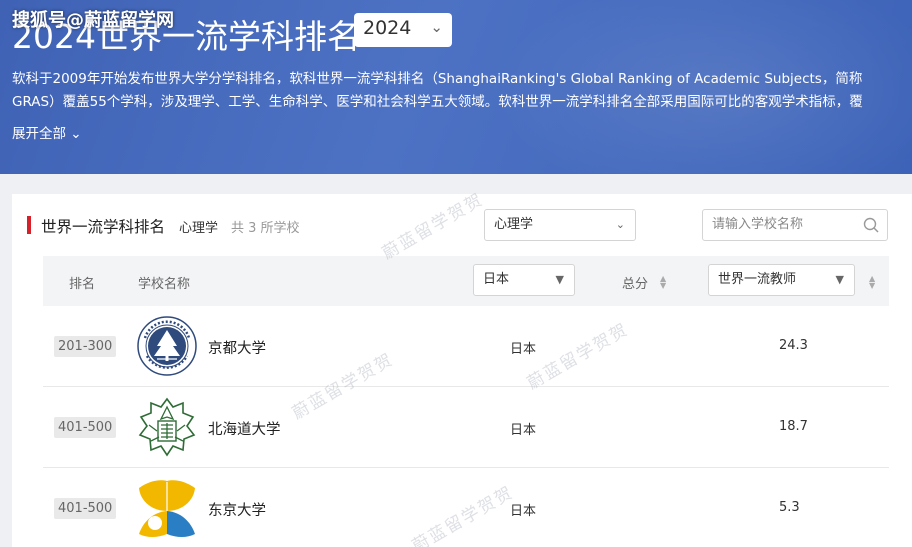 The height and width of the screenshot is (547, 912). What do you see at coordinates (793, 345) in the screenshot?
I see `school-score: 24.3` at bounding box center [793, 345].